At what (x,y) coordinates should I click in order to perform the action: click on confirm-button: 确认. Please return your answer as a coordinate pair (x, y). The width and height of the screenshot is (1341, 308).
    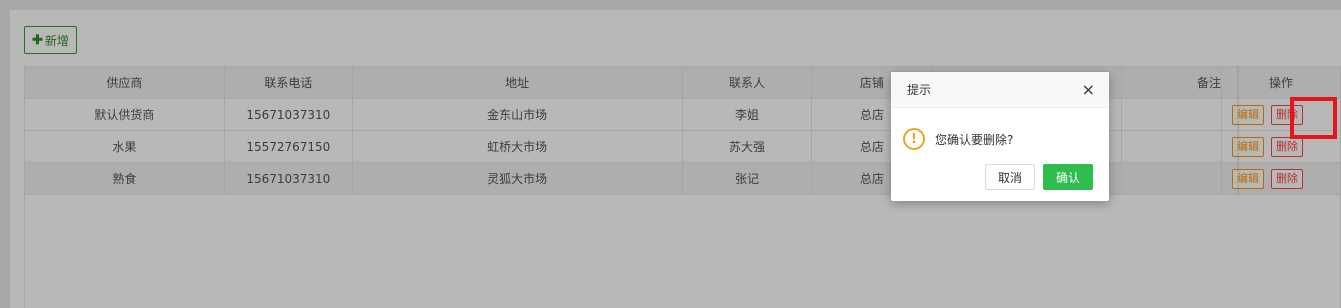
    Looking at the image, I should click on (1067, 177).